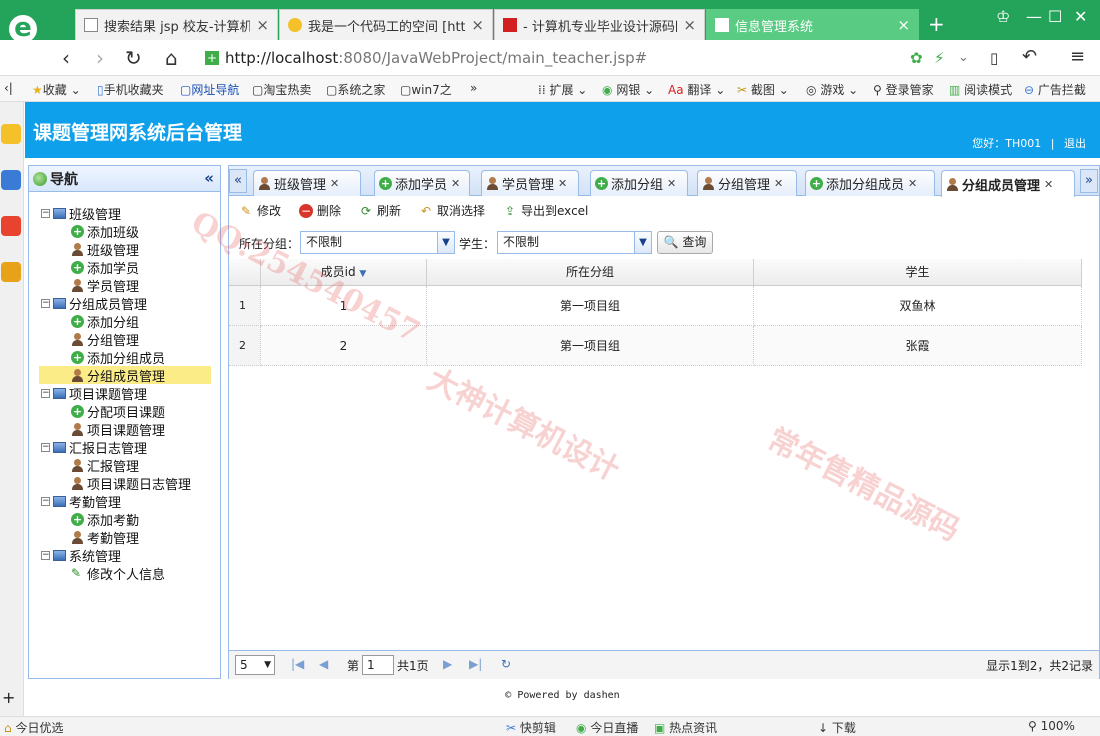  Describe the element at coordinates (11, 134) in the screenshot. I see `star-icon` at that location.